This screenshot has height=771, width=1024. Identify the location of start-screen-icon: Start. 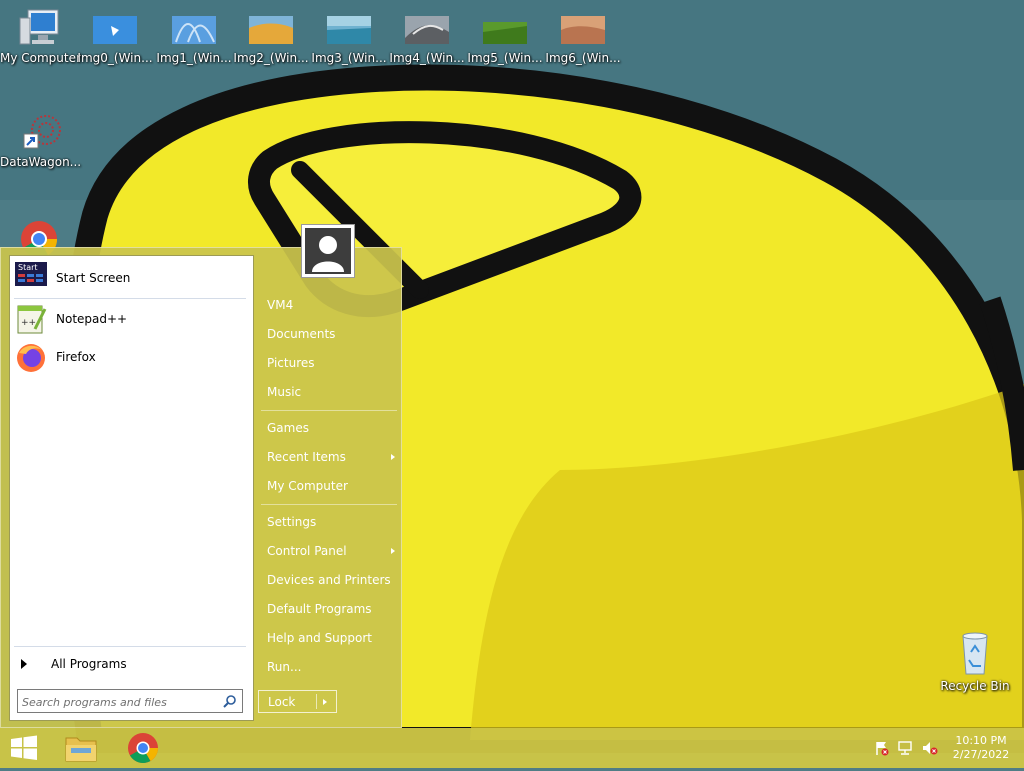
(31, 274).